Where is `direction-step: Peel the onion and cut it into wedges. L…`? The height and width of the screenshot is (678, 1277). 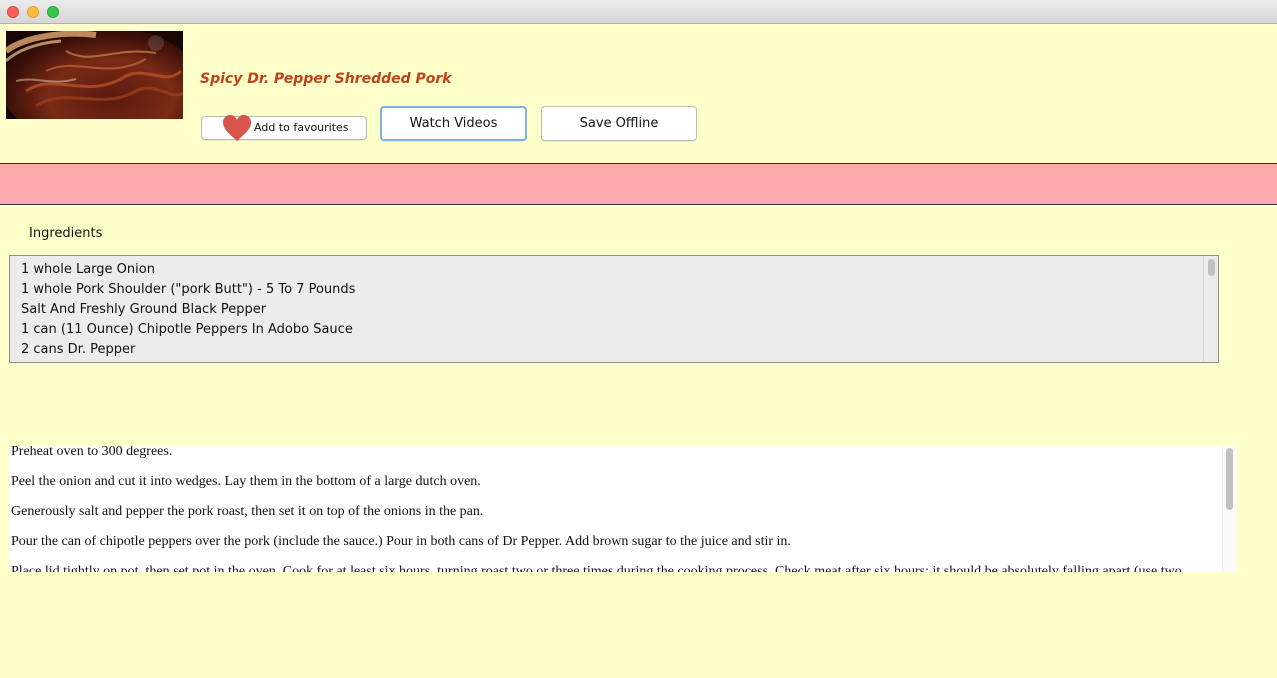 direction-step: Peel the onion and cut it into wedges. L… is located at coordinates (246, 481).